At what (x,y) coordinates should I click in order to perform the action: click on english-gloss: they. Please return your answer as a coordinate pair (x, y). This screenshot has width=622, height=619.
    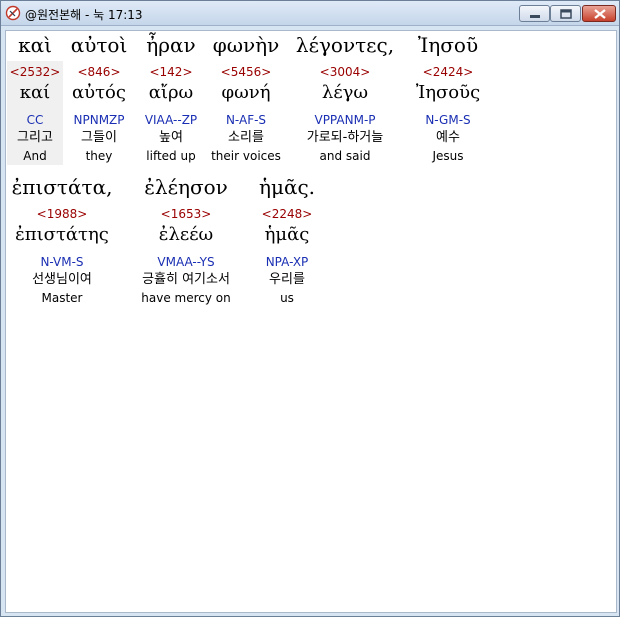
    Looking at the image, I should click on (99, 156).